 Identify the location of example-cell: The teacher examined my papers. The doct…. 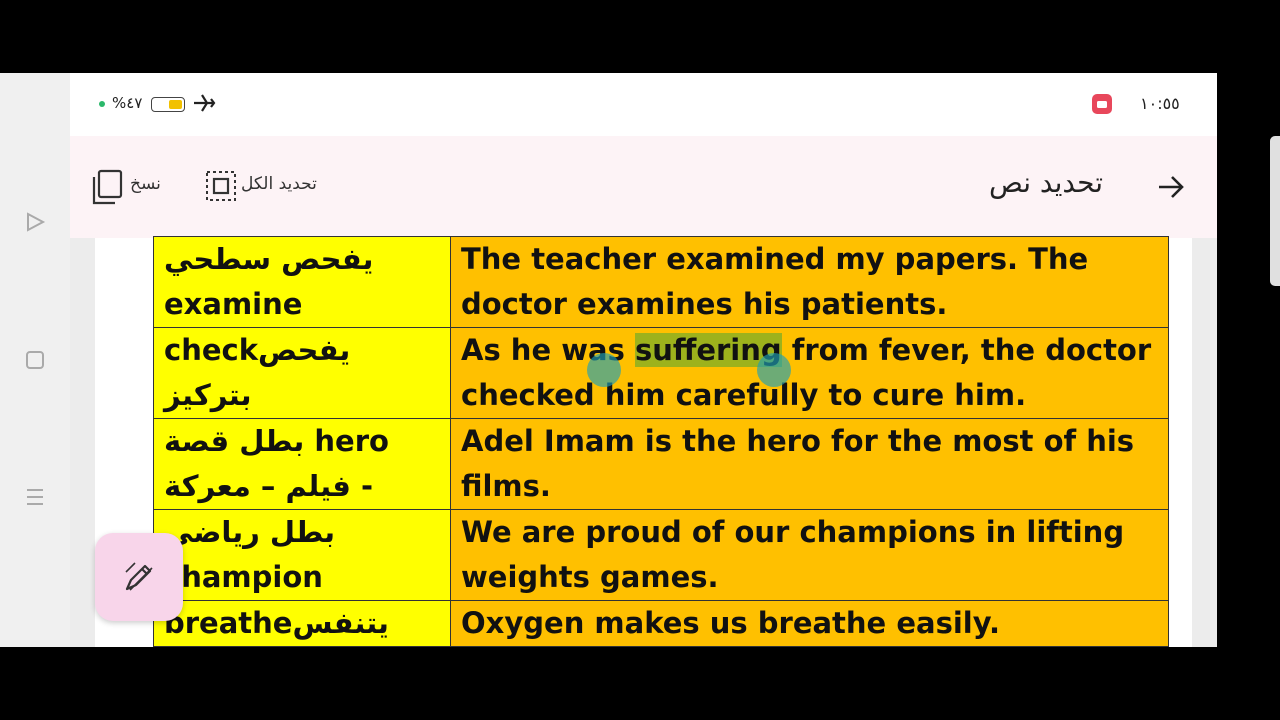
(809, 282).